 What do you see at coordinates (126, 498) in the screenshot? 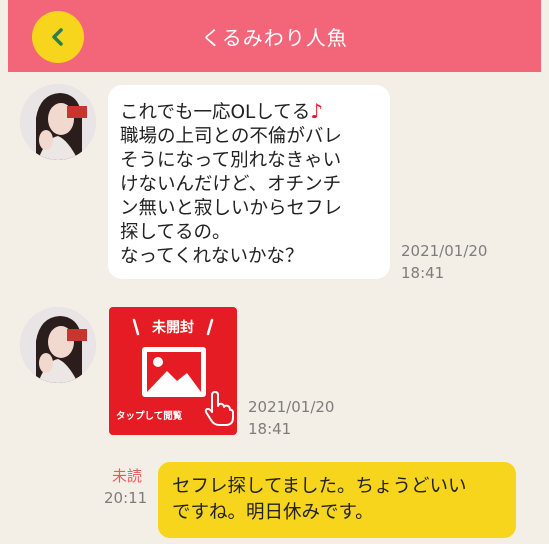
I see `sent-time: 20:11` at bounding box center [126, 498].